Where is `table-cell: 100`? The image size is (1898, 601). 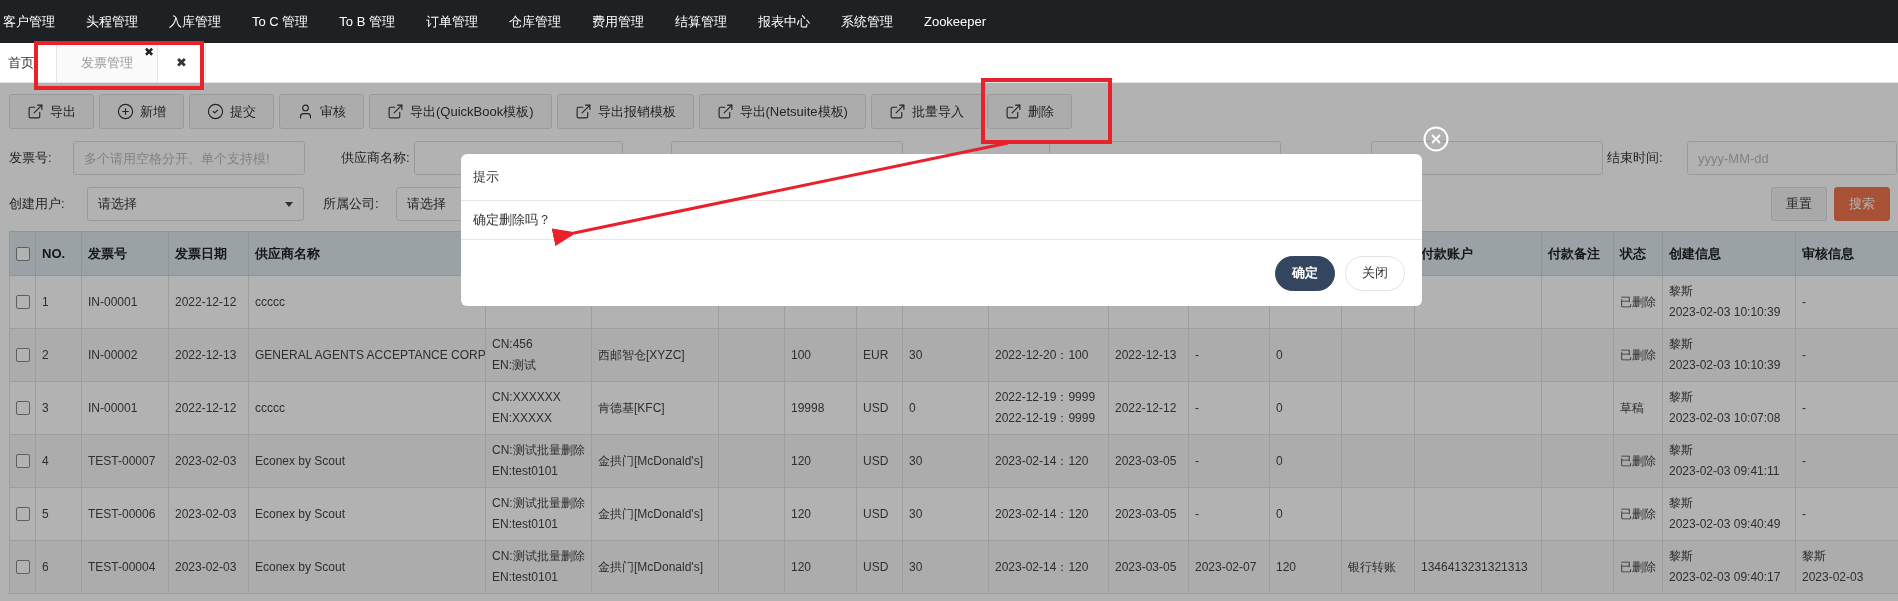 table-cell: 100 is located at coordinates (820, 355).